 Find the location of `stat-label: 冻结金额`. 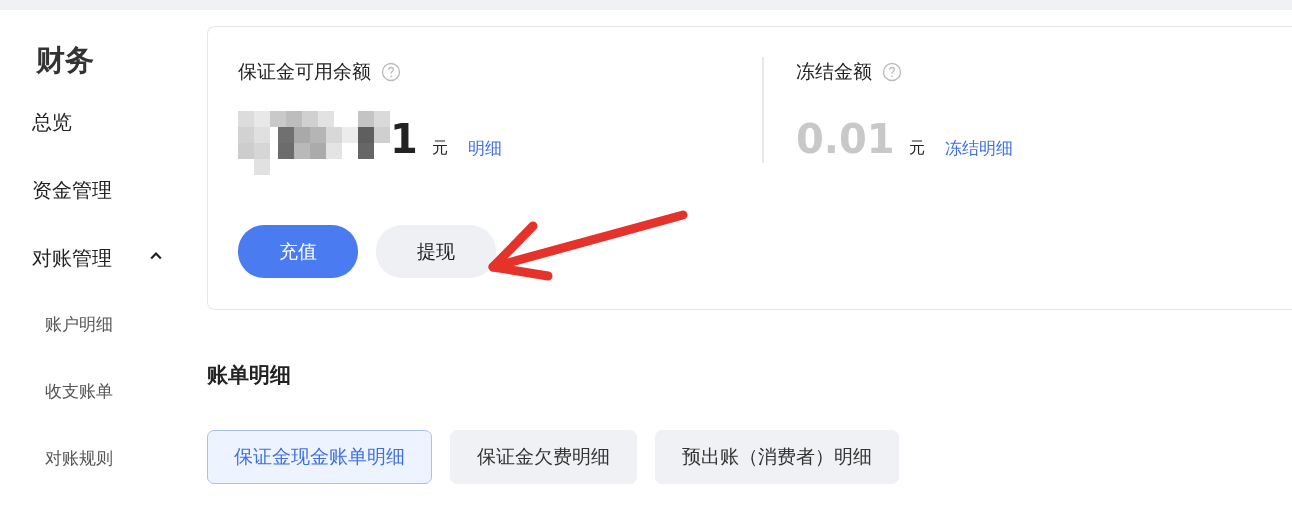

stat-label: 冻结金额 is located at coordinates (834, 71).